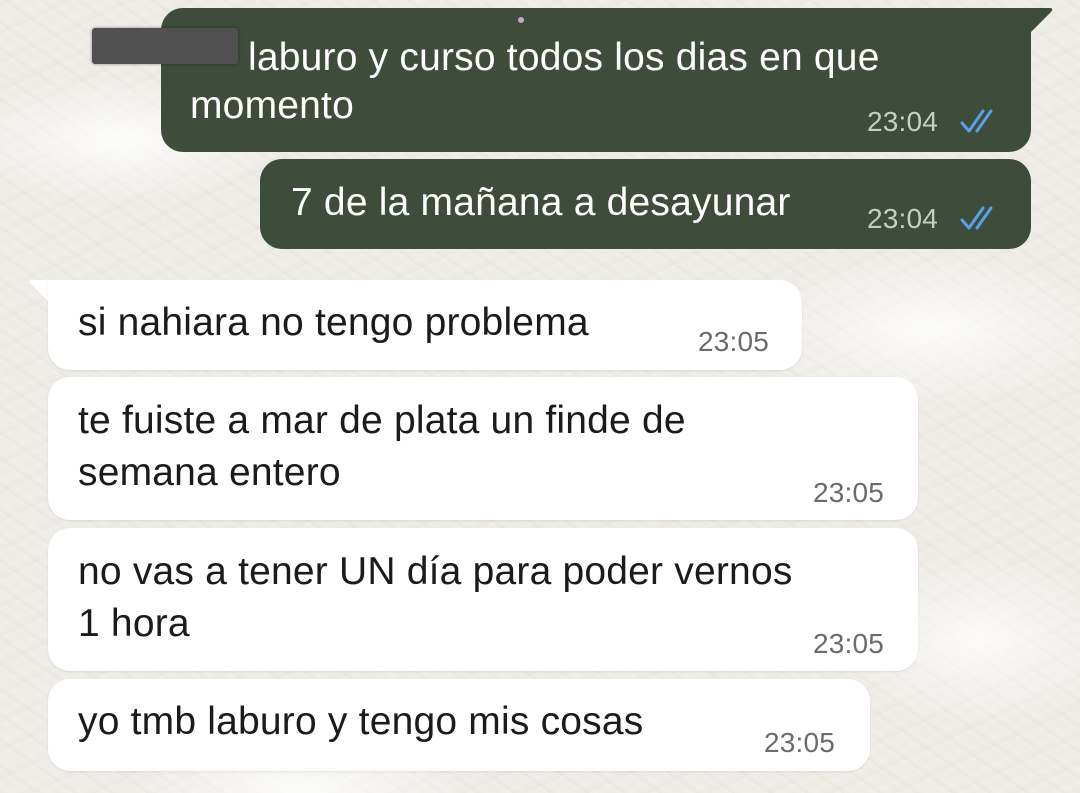  I want to click on bubble-tail, so click(1039, 20).